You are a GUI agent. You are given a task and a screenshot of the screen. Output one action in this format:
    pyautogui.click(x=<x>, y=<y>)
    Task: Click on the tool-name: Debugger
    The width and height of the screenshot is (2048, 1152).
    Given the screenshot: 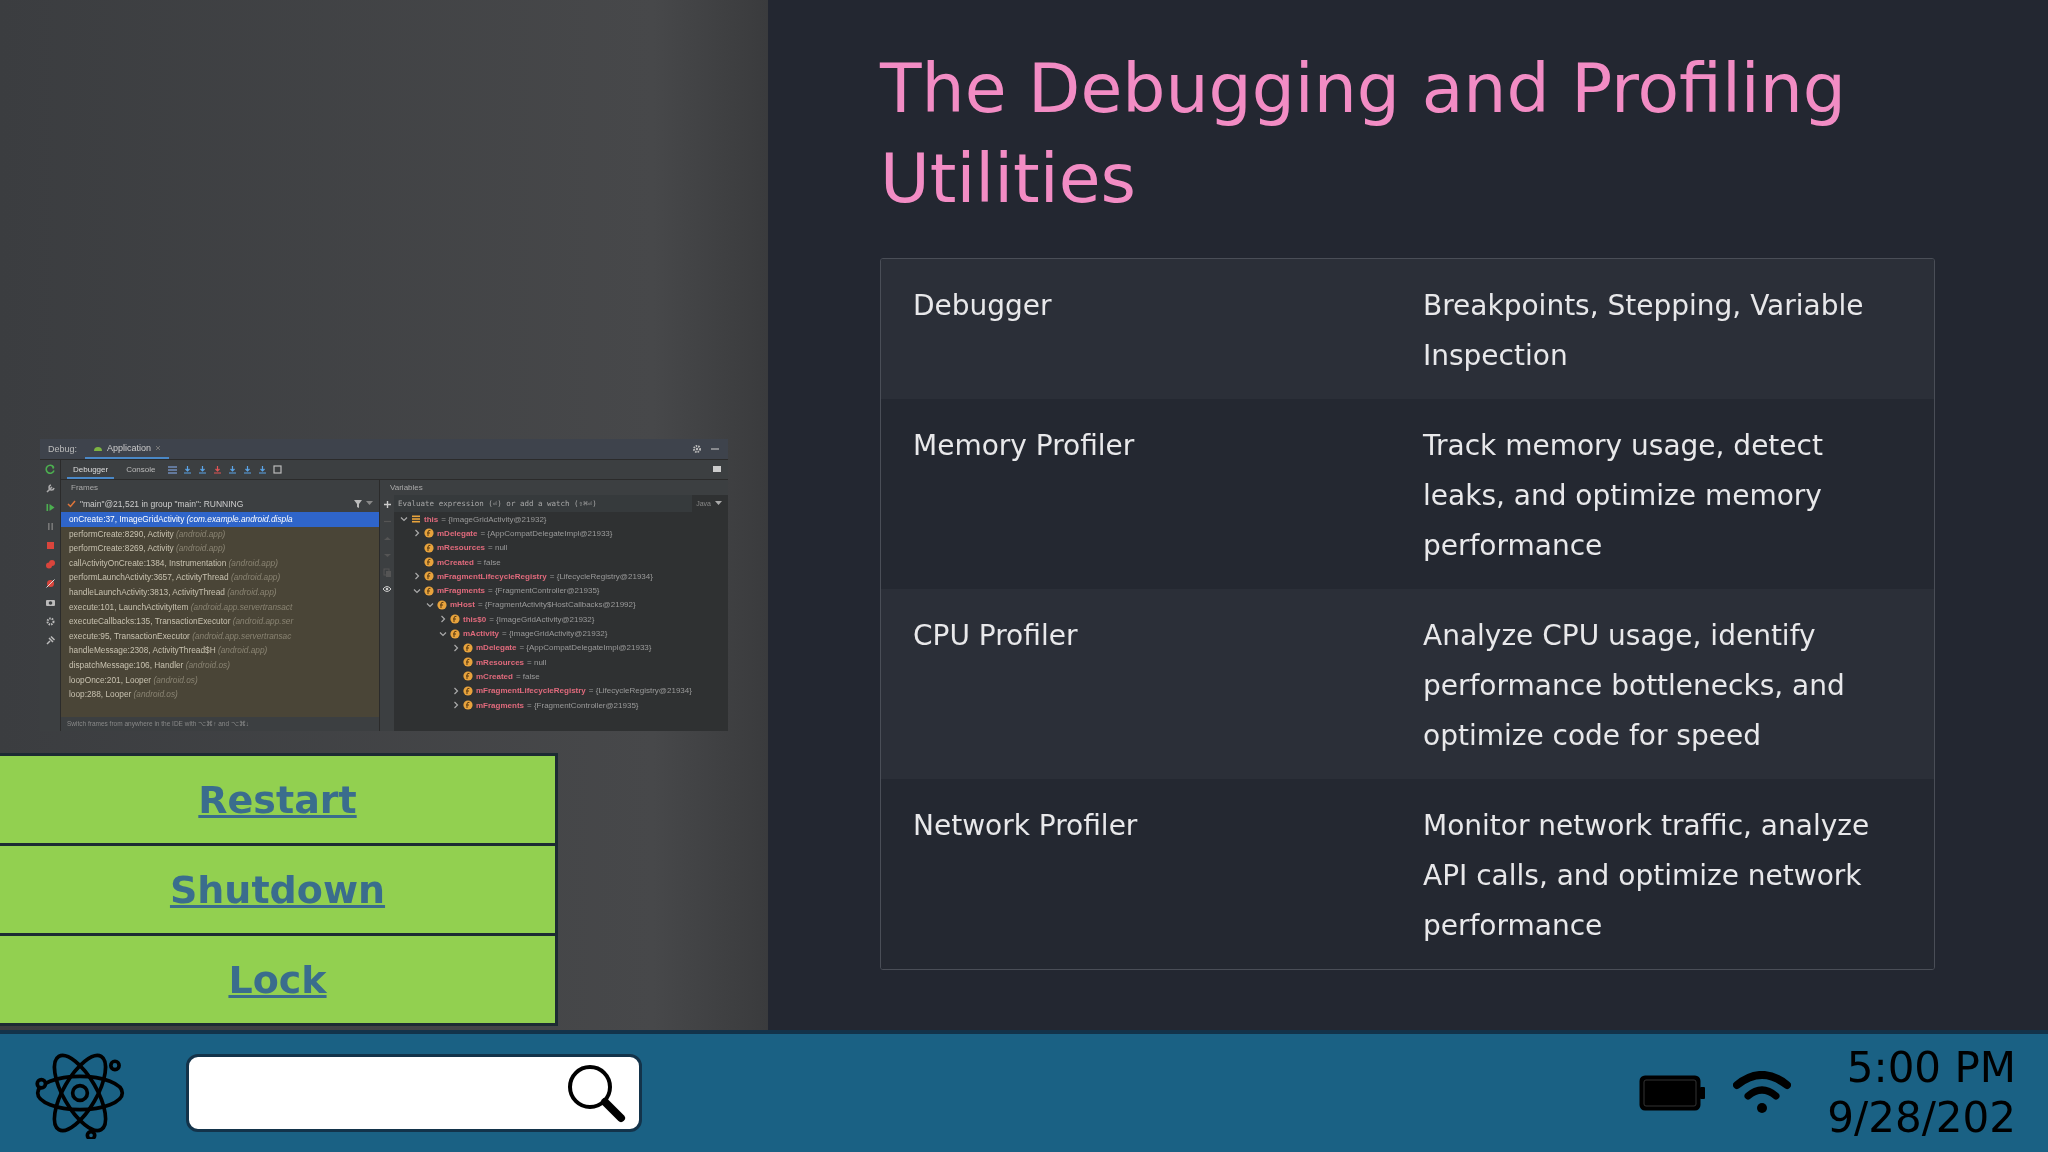 What is the action you would take?
    pyautogui.click(x=983, y=306)
    